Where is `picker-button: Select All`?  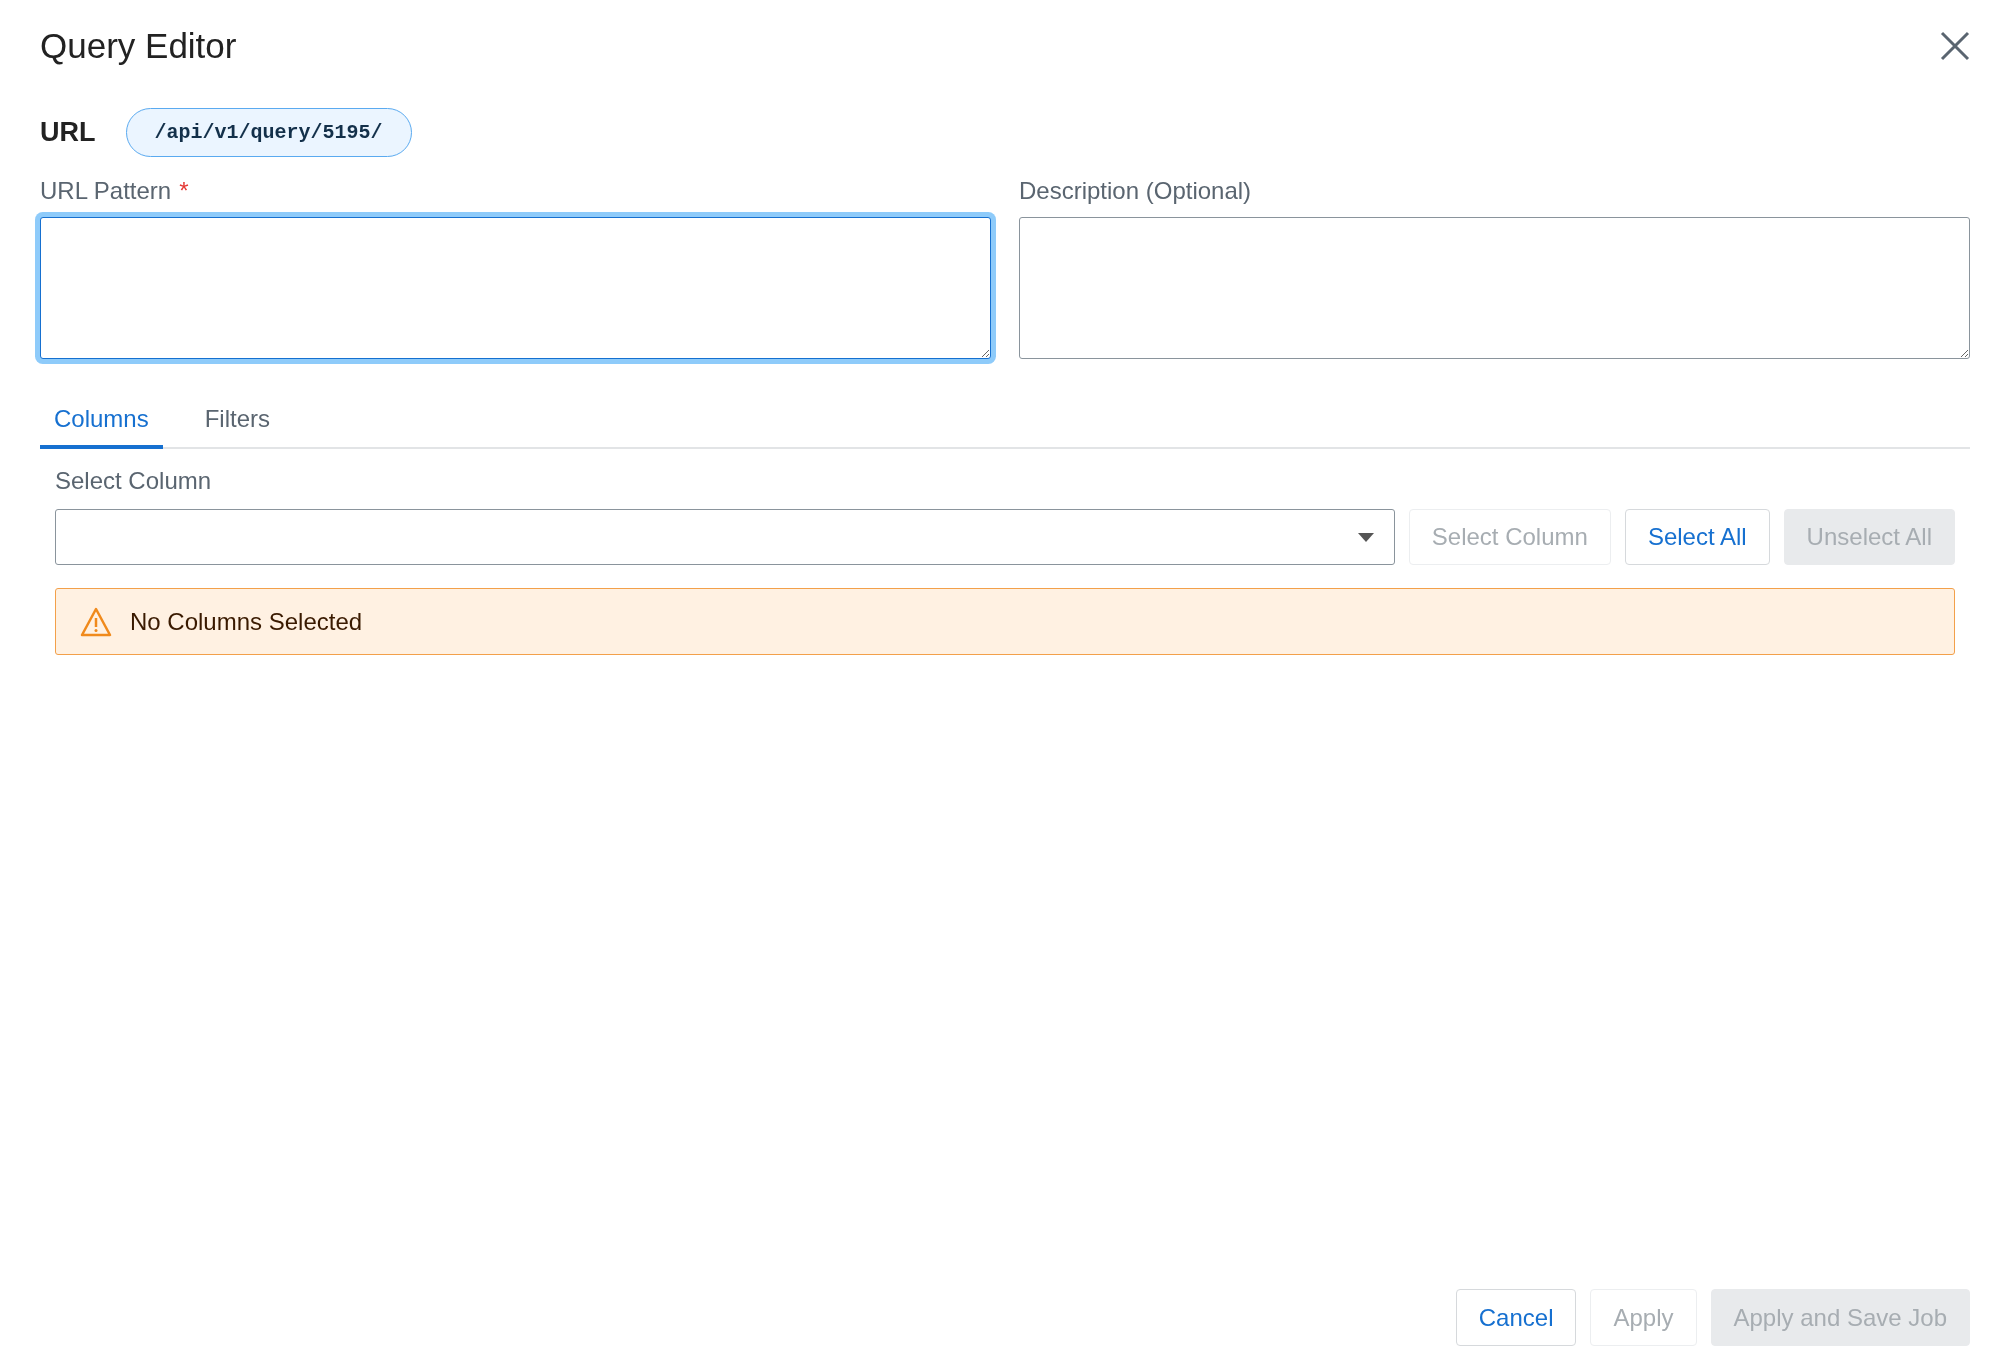 picker-button: Select All is located at coordinates (1697, 537).